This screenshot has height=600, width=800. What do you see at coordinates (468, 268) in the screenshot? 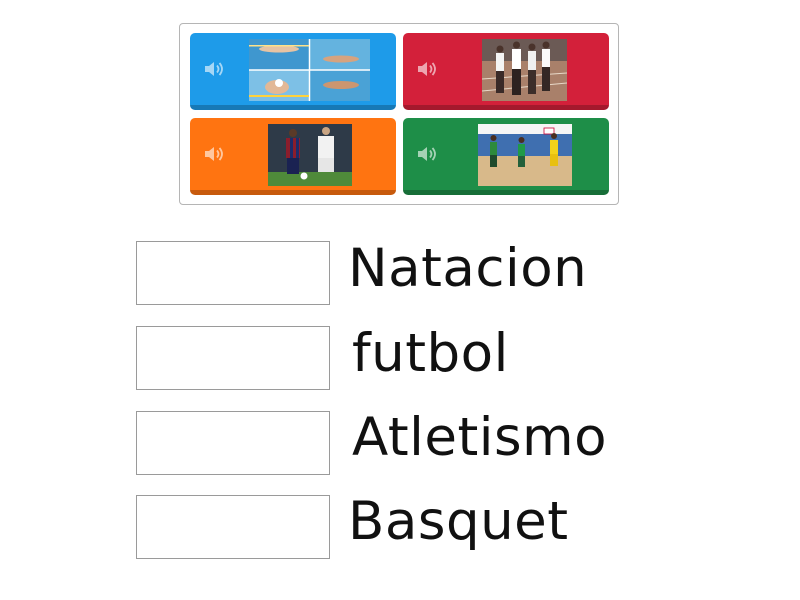
I see `target-label-natacion: Natacion` at bounding box center [468, 268].